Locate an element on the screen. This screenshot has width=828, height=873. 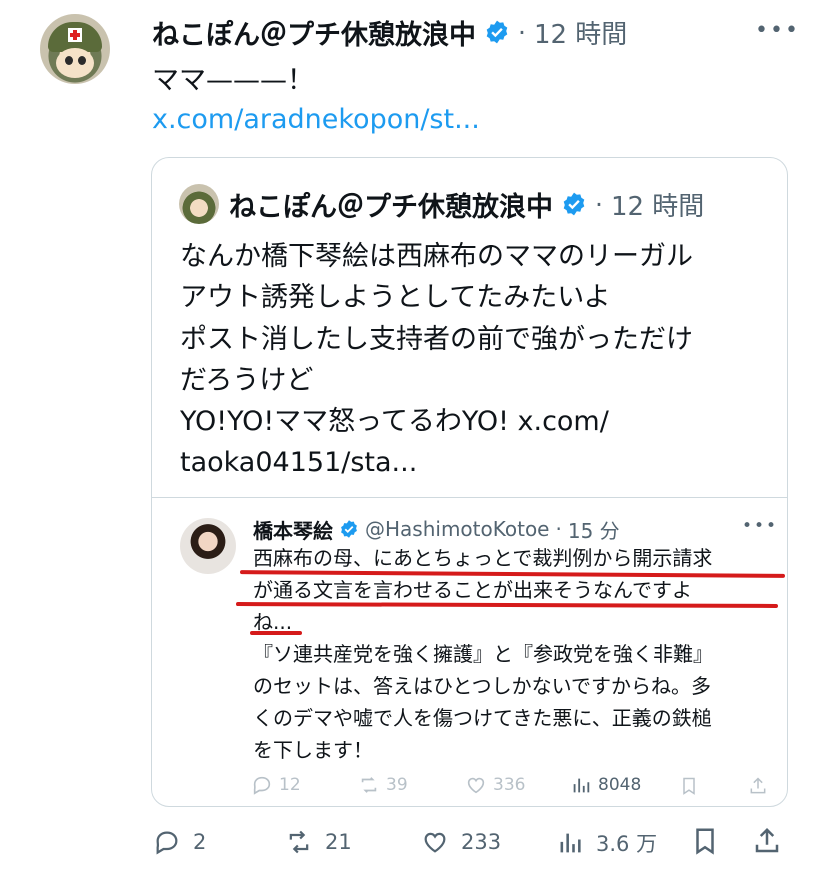
tweet-text: ママ———！ is located at coordinates (233, 80).